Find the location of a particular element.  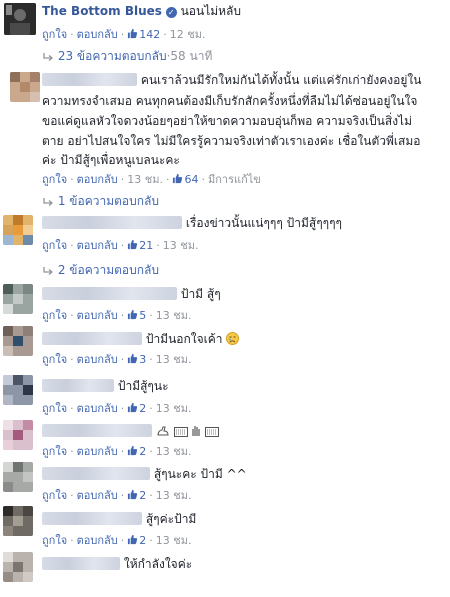

like-count: 142 is located at coordinates (143, 34).